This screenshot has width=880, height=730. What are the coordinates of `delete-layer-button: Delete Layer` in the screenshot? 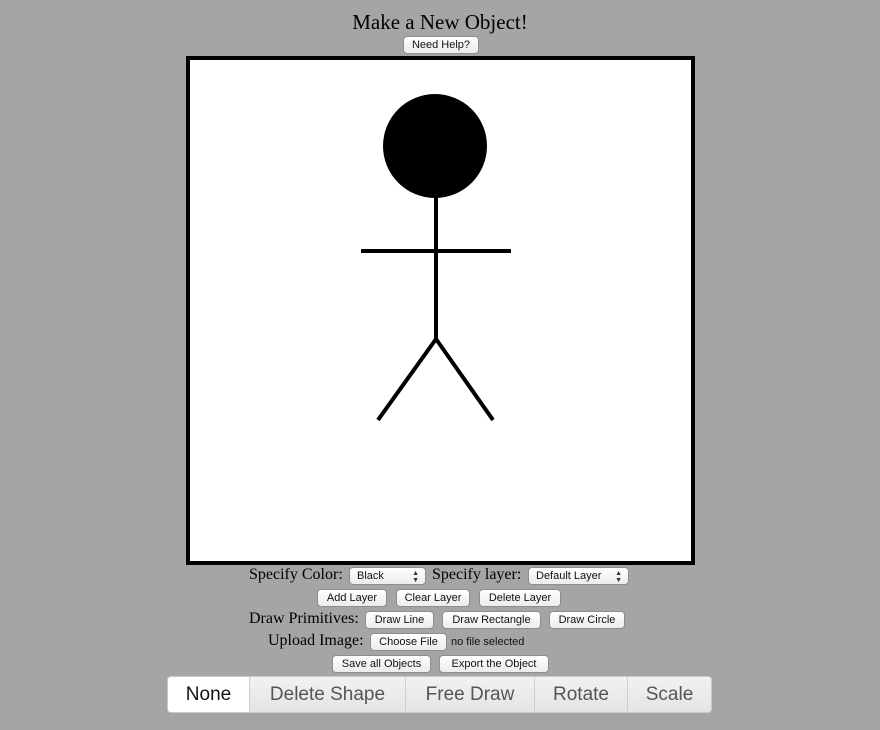 It's located at (520, 598).